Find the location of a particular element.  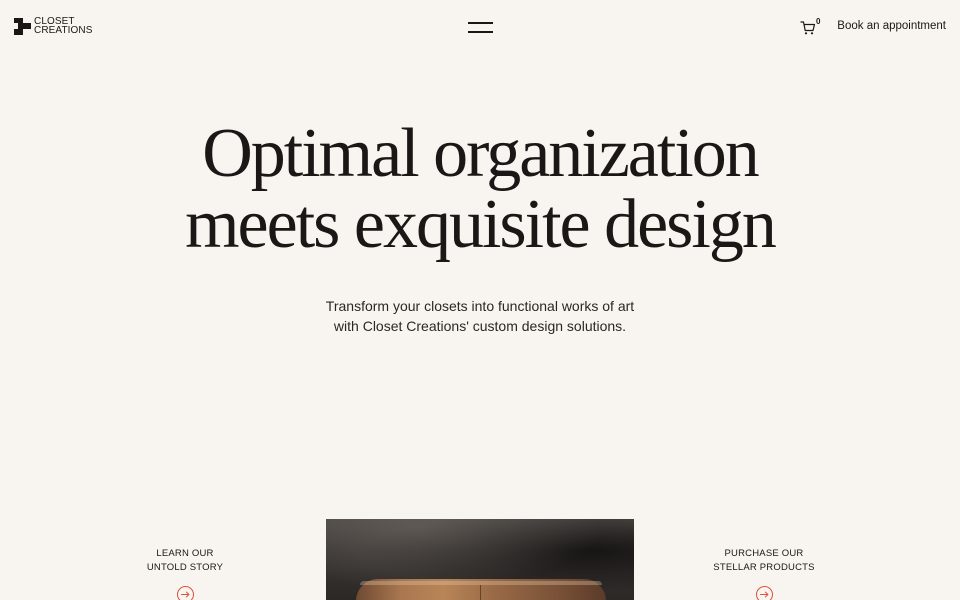

purchase-products-line-1: PURCHASE OUR is located at coordinates (764, 553).